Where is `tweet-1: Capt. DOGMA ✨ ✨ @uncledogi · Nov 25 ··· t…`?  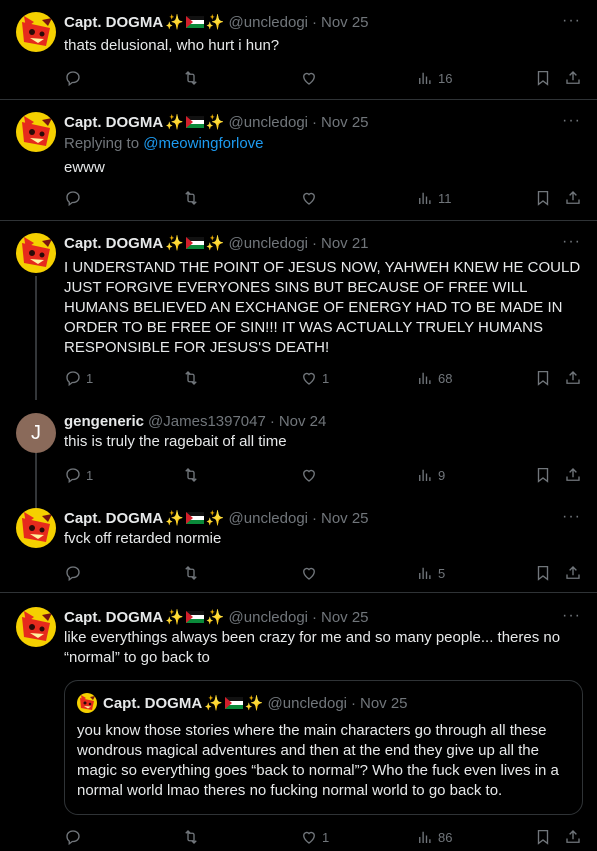 tweet-1: Capt. DOGMA ✨ ✨ @uncledogi · Nov 25 ··· t… is located at coordinates (298, 56).